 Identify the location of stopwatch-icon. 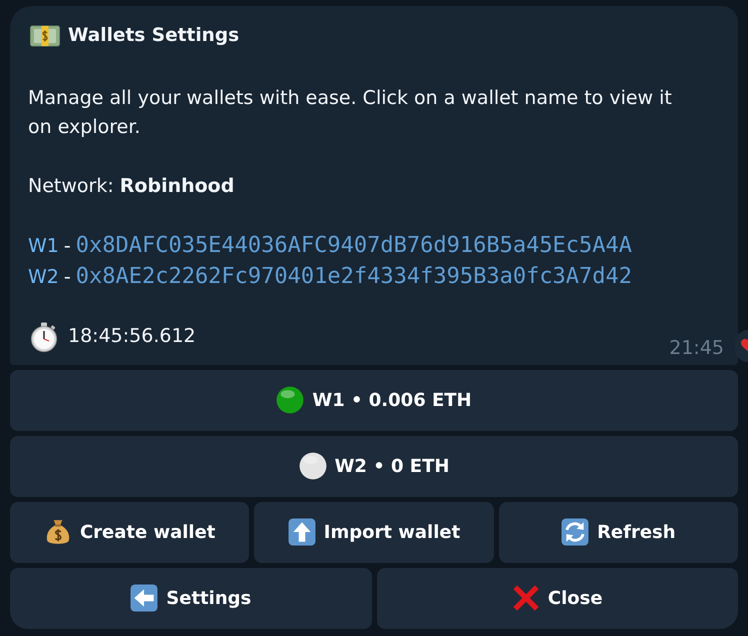
(44, 337).